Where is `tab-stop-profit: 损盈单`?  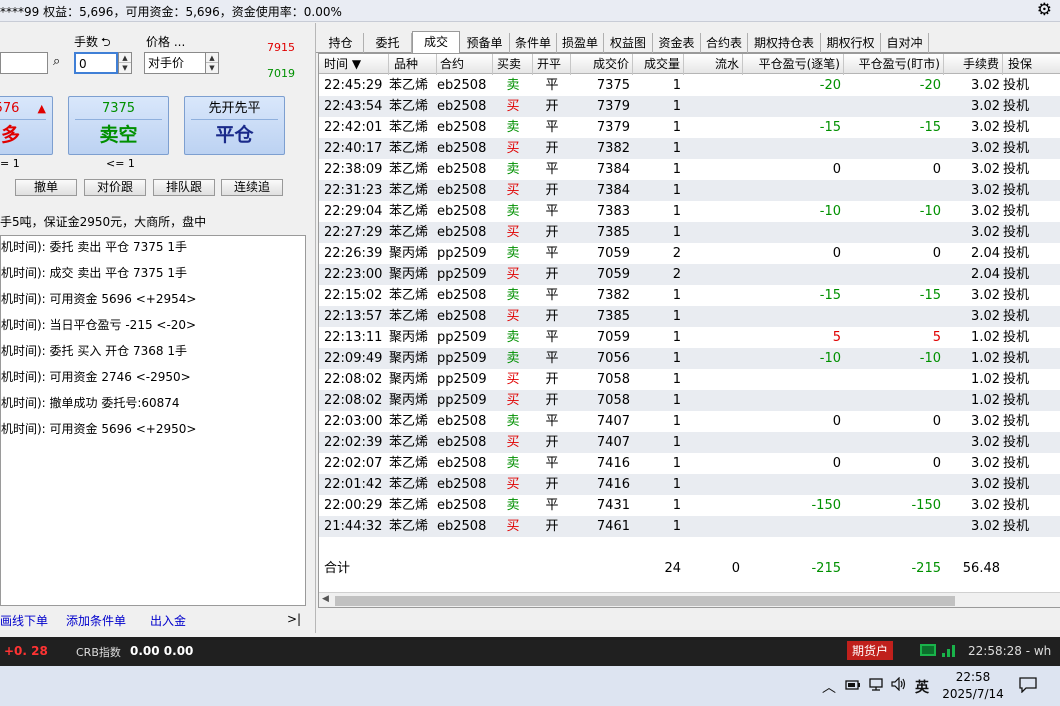 tab-stop-profit: 损盈单 is located at coordinates (580, 43).